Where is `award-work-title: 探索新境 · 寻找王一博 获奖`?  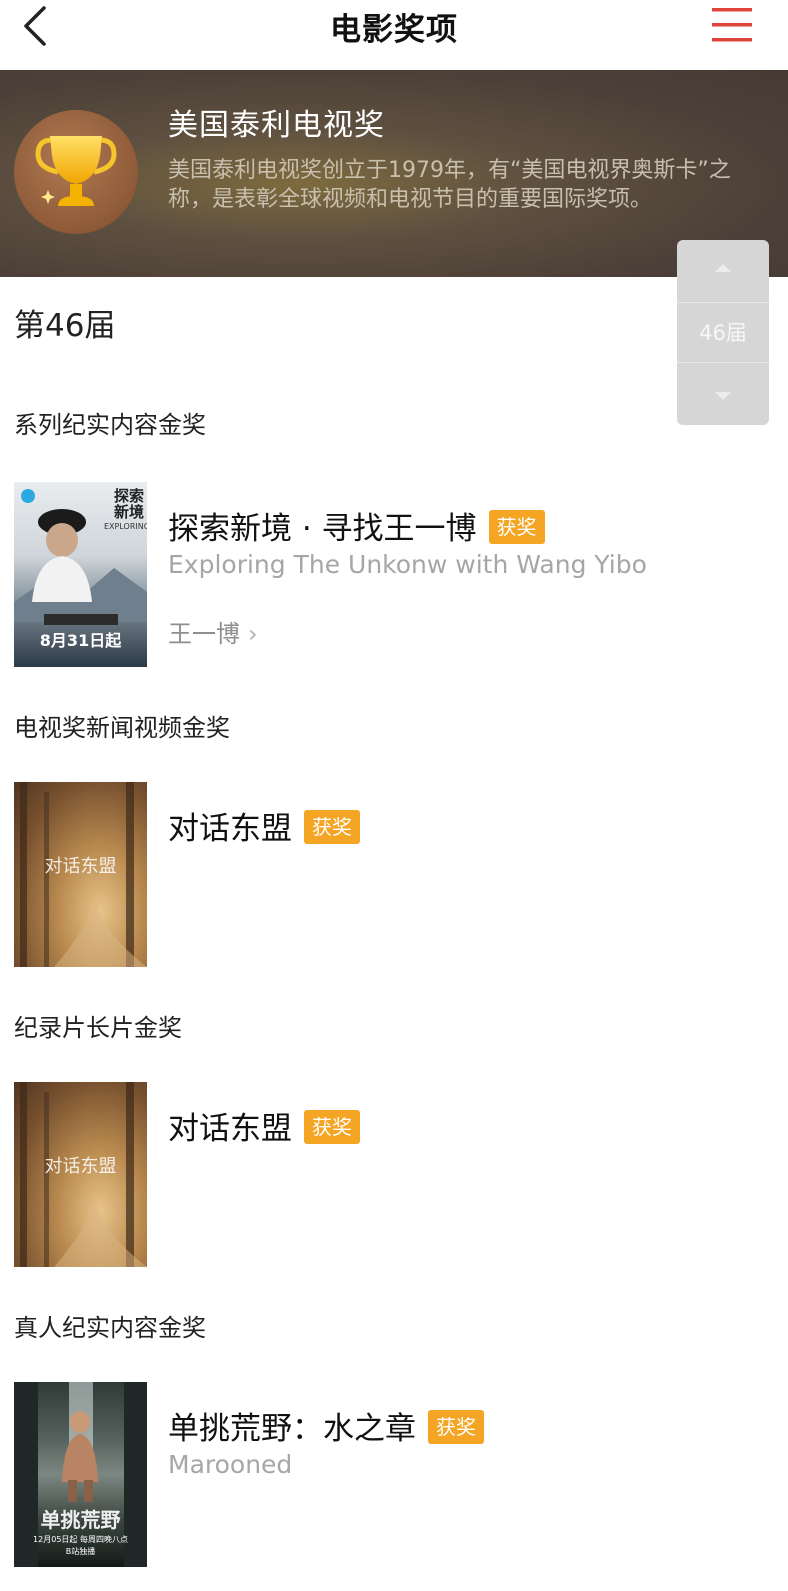 award-work-title: 探索新境 · 寻找王一博 获奖 is located at coordinates (356, 525).